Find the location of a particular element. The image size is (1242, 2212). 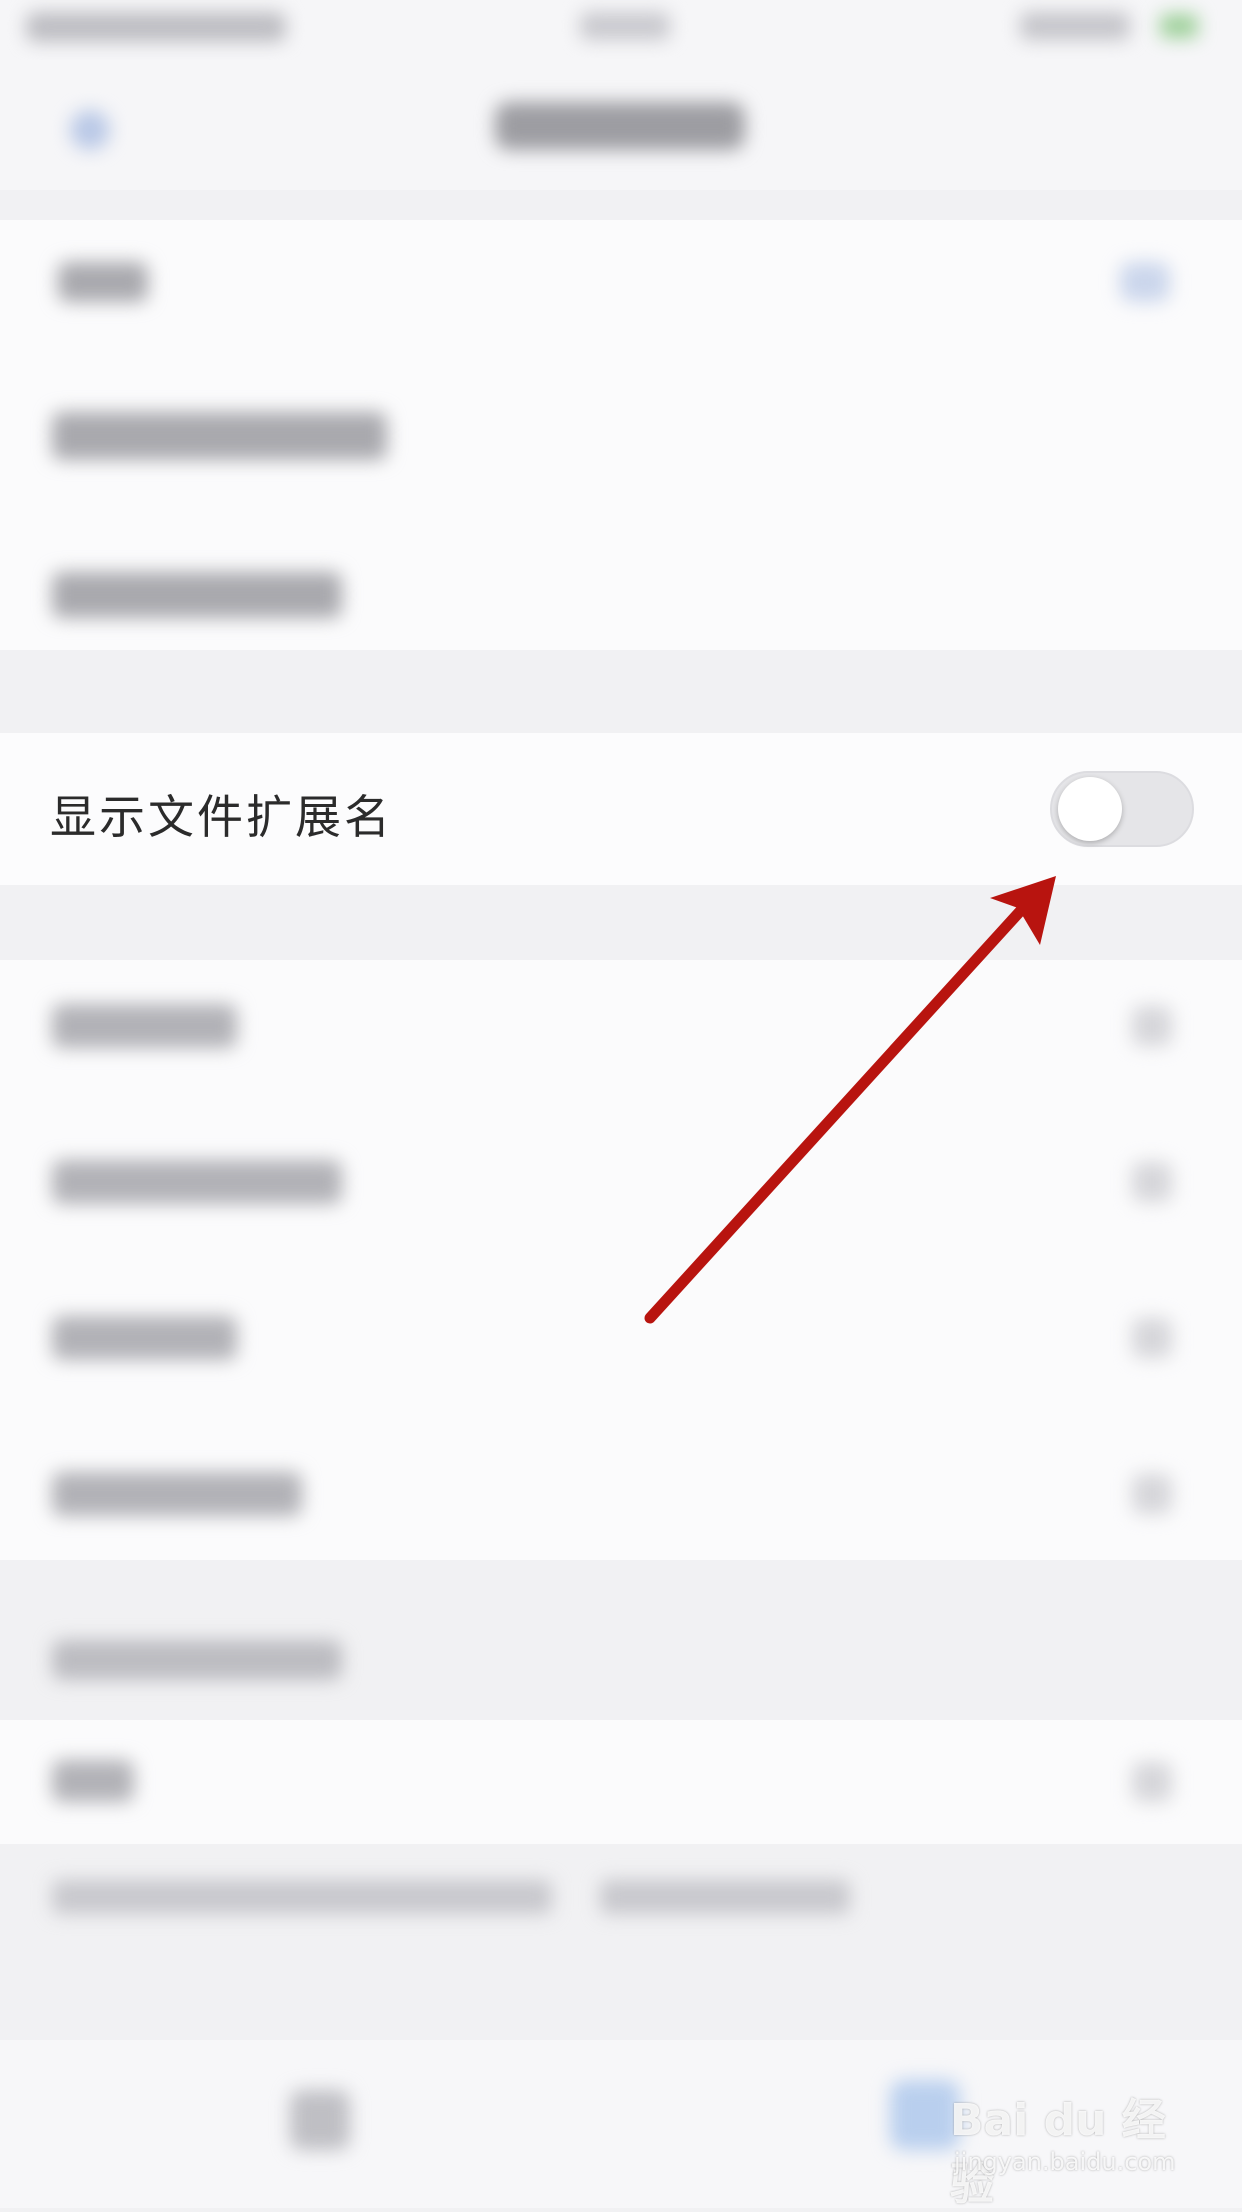

arrow-head is located at coordinates (1023, 910).